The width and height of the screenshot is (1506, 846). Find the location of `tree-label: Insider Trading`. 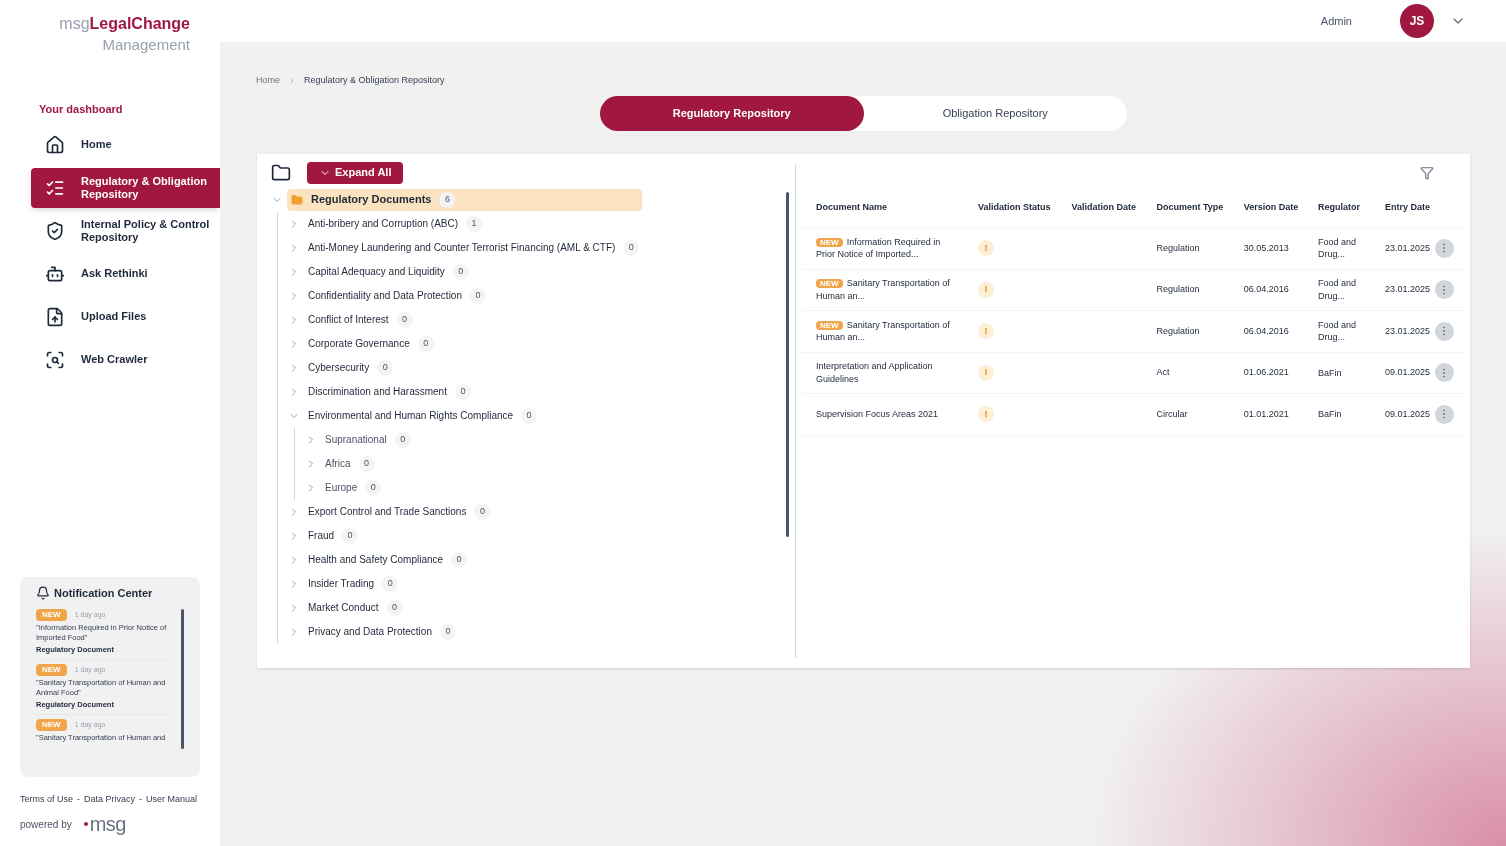

tree-label: Insider Trading is located at coordinates (341, 584).